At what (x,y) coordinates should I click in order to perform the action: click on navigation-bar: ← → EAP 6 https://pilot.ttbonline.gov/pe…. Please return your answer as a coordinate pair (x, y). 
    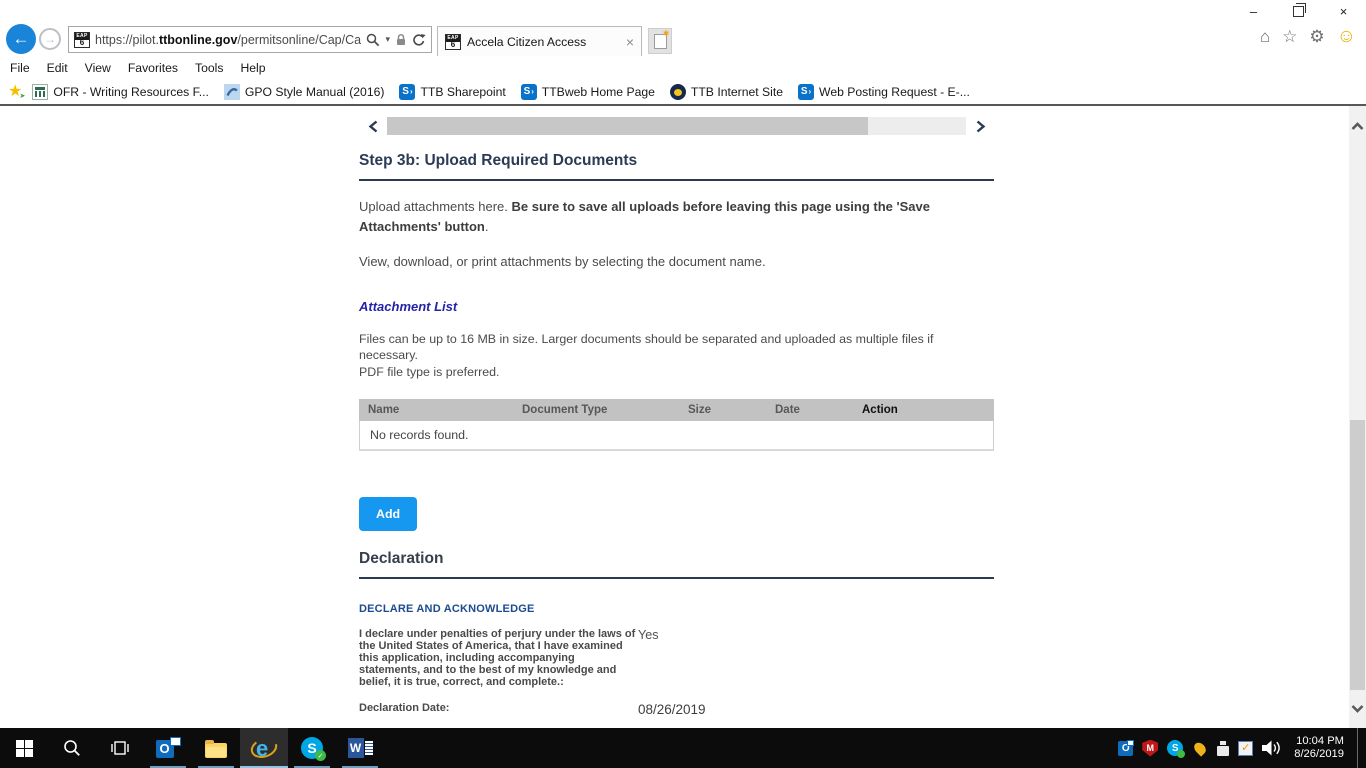
    Looking at the image, I should click on (683, 39).